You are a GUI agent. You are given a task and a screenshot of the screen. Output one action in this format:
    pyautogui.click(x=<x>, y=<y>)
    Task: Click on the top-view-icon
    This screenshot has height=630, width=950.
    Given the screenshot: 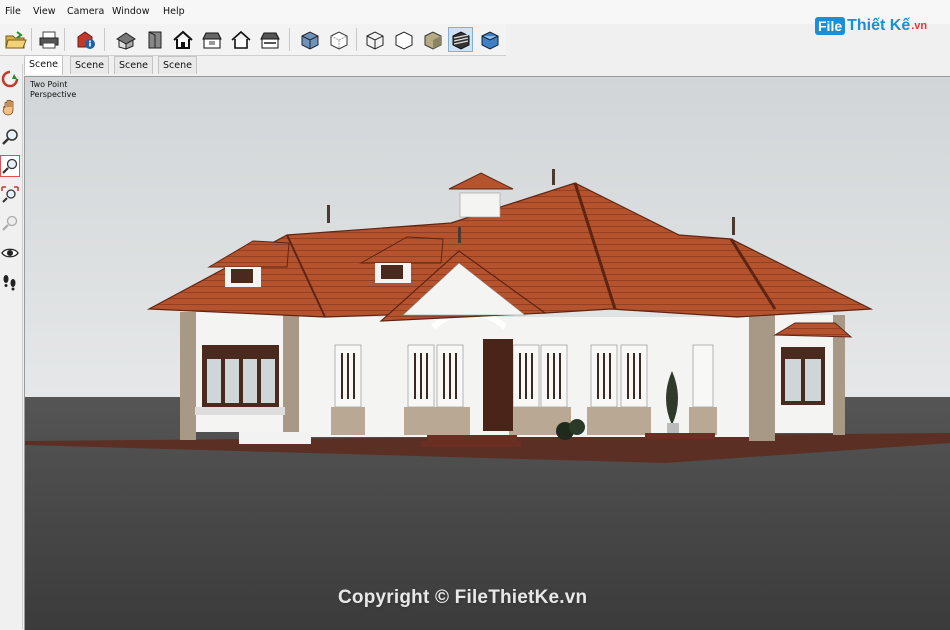 What is the action you would take?
    pyautogui.click(x=154, y=39)
    